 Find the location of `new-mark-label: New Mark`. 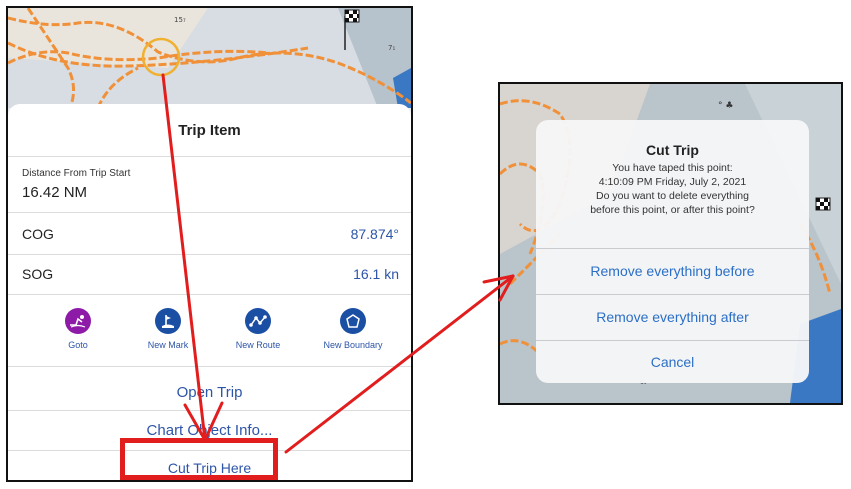

new-mark-label: New Mark is located at coordinates (168, 345).